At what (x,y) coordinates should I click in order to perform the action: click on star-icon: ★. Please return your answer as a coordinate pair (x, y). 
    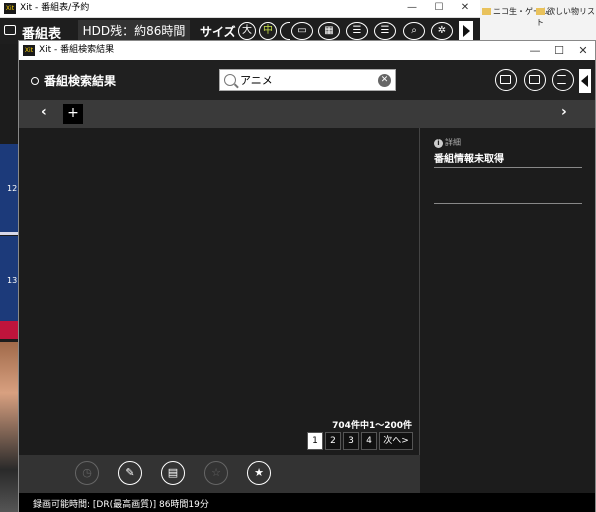
    Looking at the image, I should click on (259, 472).